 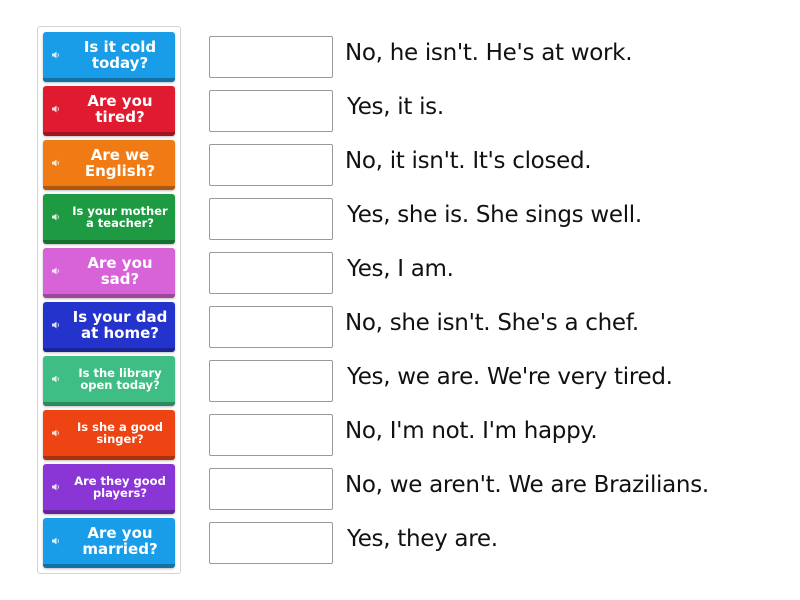 I want to click on answer-text: No, she isn't. She's a chef., so click(x=492, y=323).